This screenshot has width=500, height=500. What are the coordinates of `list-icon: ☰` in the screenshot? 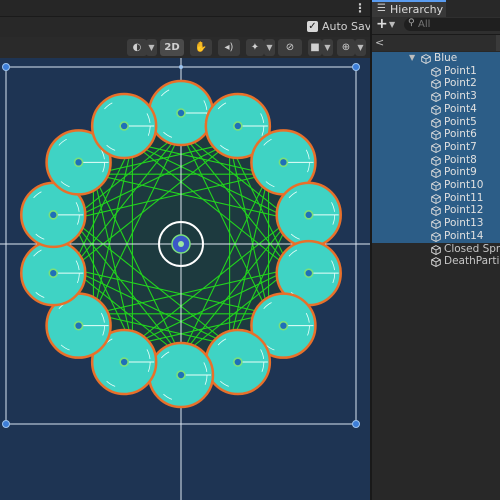 It's located at (381, 8).